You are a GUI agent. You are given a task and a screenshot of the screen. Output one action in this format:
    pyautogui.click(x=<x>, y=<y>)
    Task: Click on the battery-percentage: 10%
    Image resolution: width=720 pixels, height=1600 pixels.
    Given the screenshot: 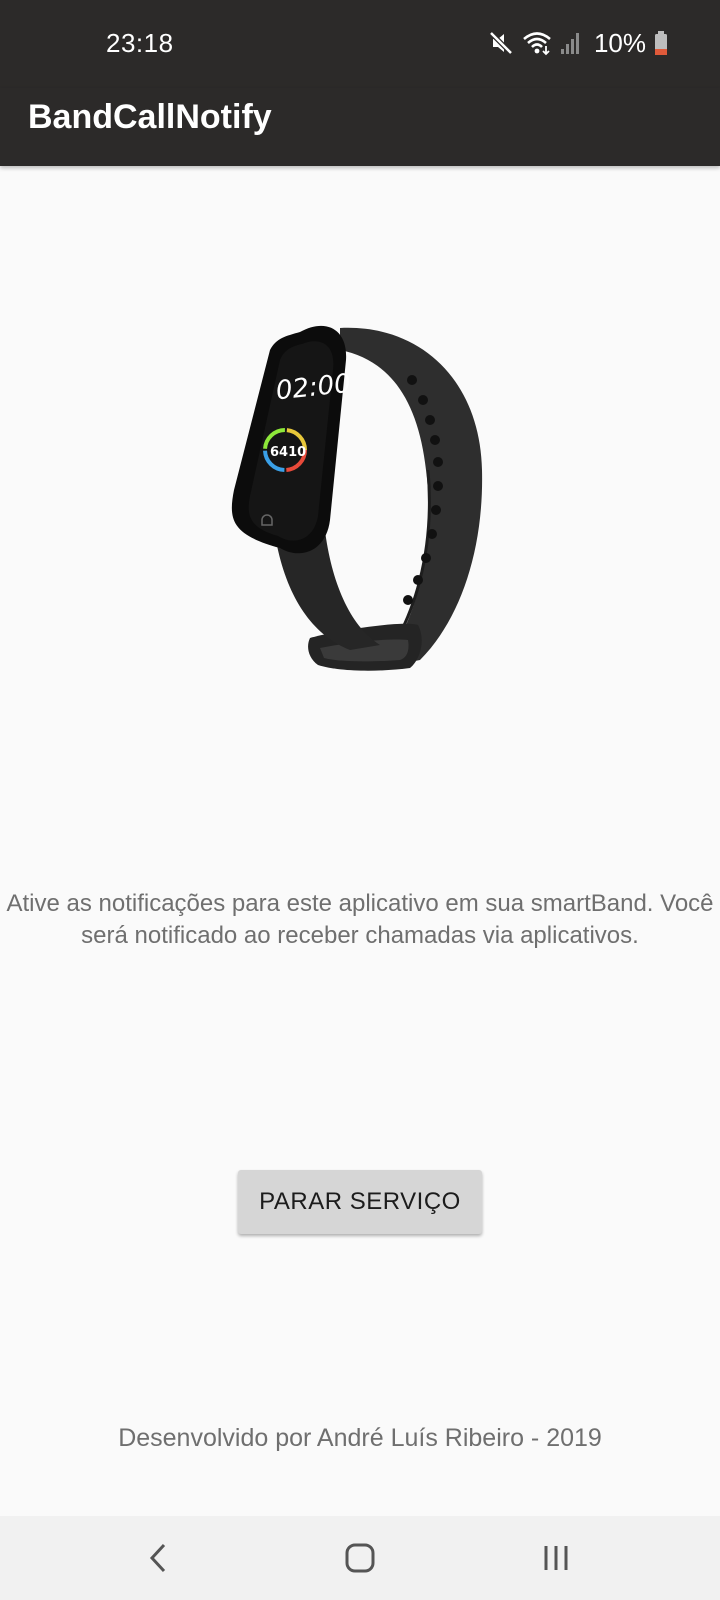 What is the action you would take?
    pyautogui.click(x=619, y=42)
    